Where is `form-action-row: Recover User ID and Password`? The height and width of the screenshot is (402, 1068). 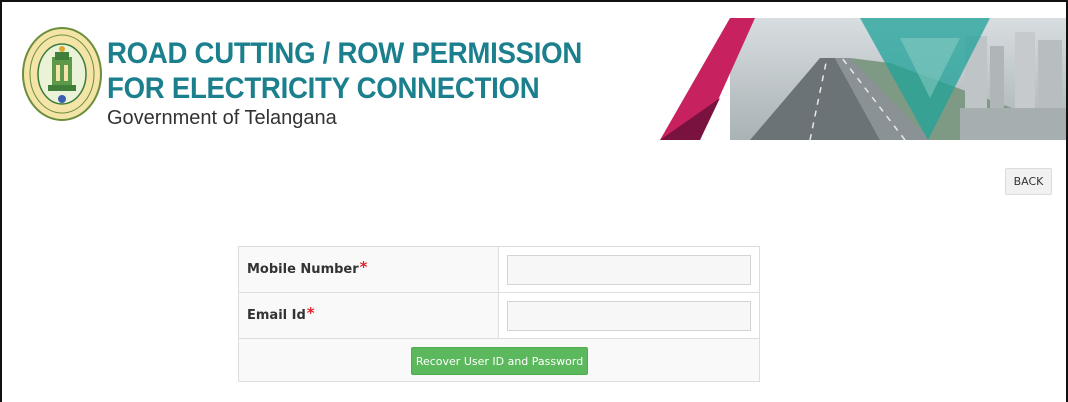
form-action-row: Recover User ID and Password is located at coordinates (499, 360).